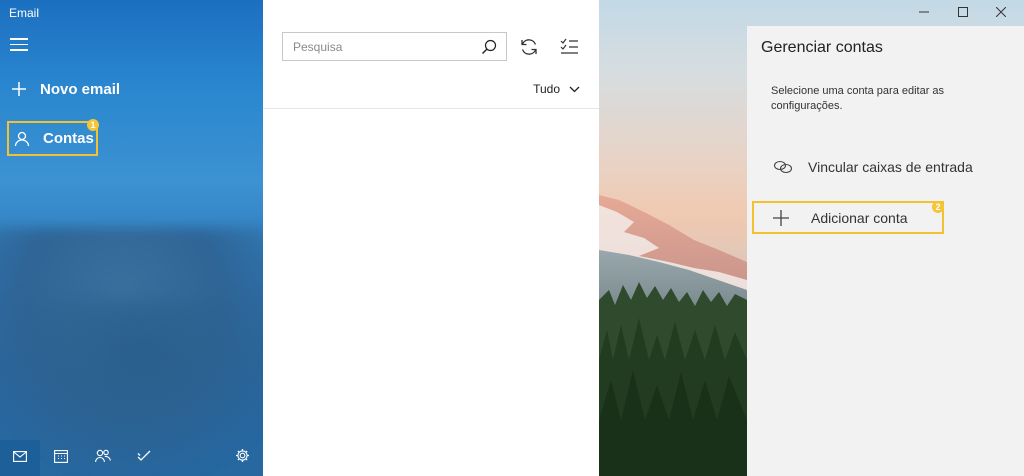 The width and height of the screenshot is (1024, 476). I want to click on search-input, so click(384, 46).